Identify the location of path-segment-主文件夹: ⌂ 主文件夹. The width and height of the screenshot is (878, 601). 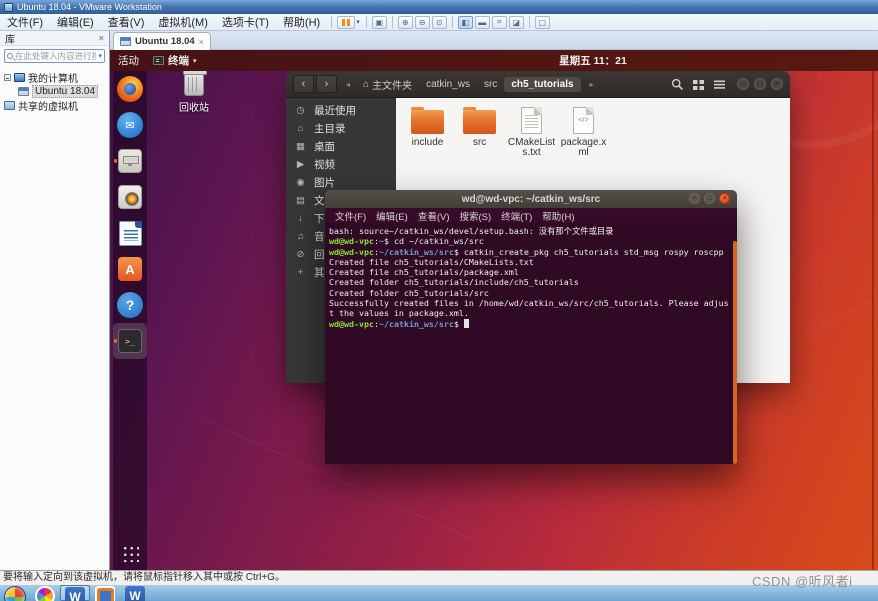
(387, 84).